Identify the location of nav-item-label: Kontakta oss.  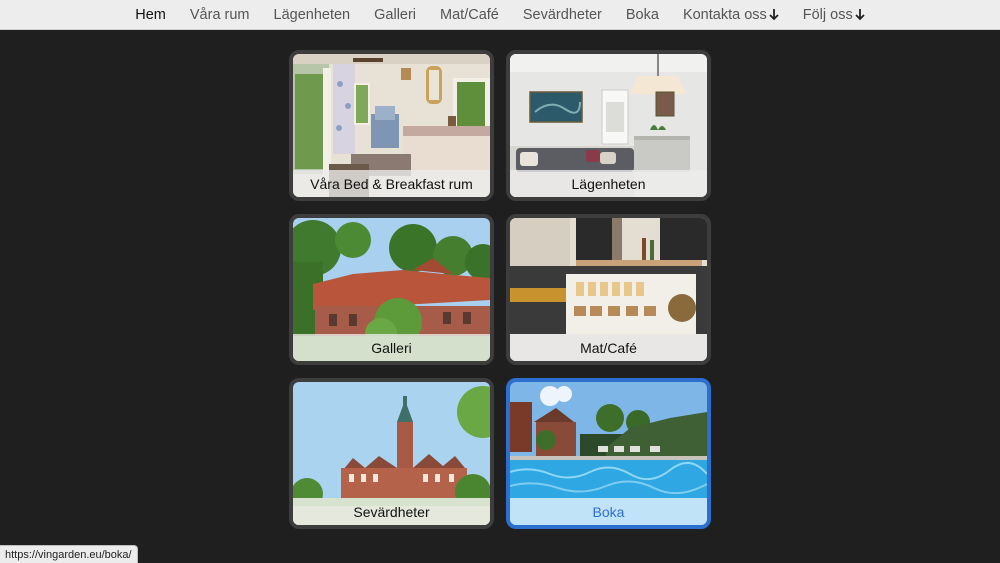
(724, 14).